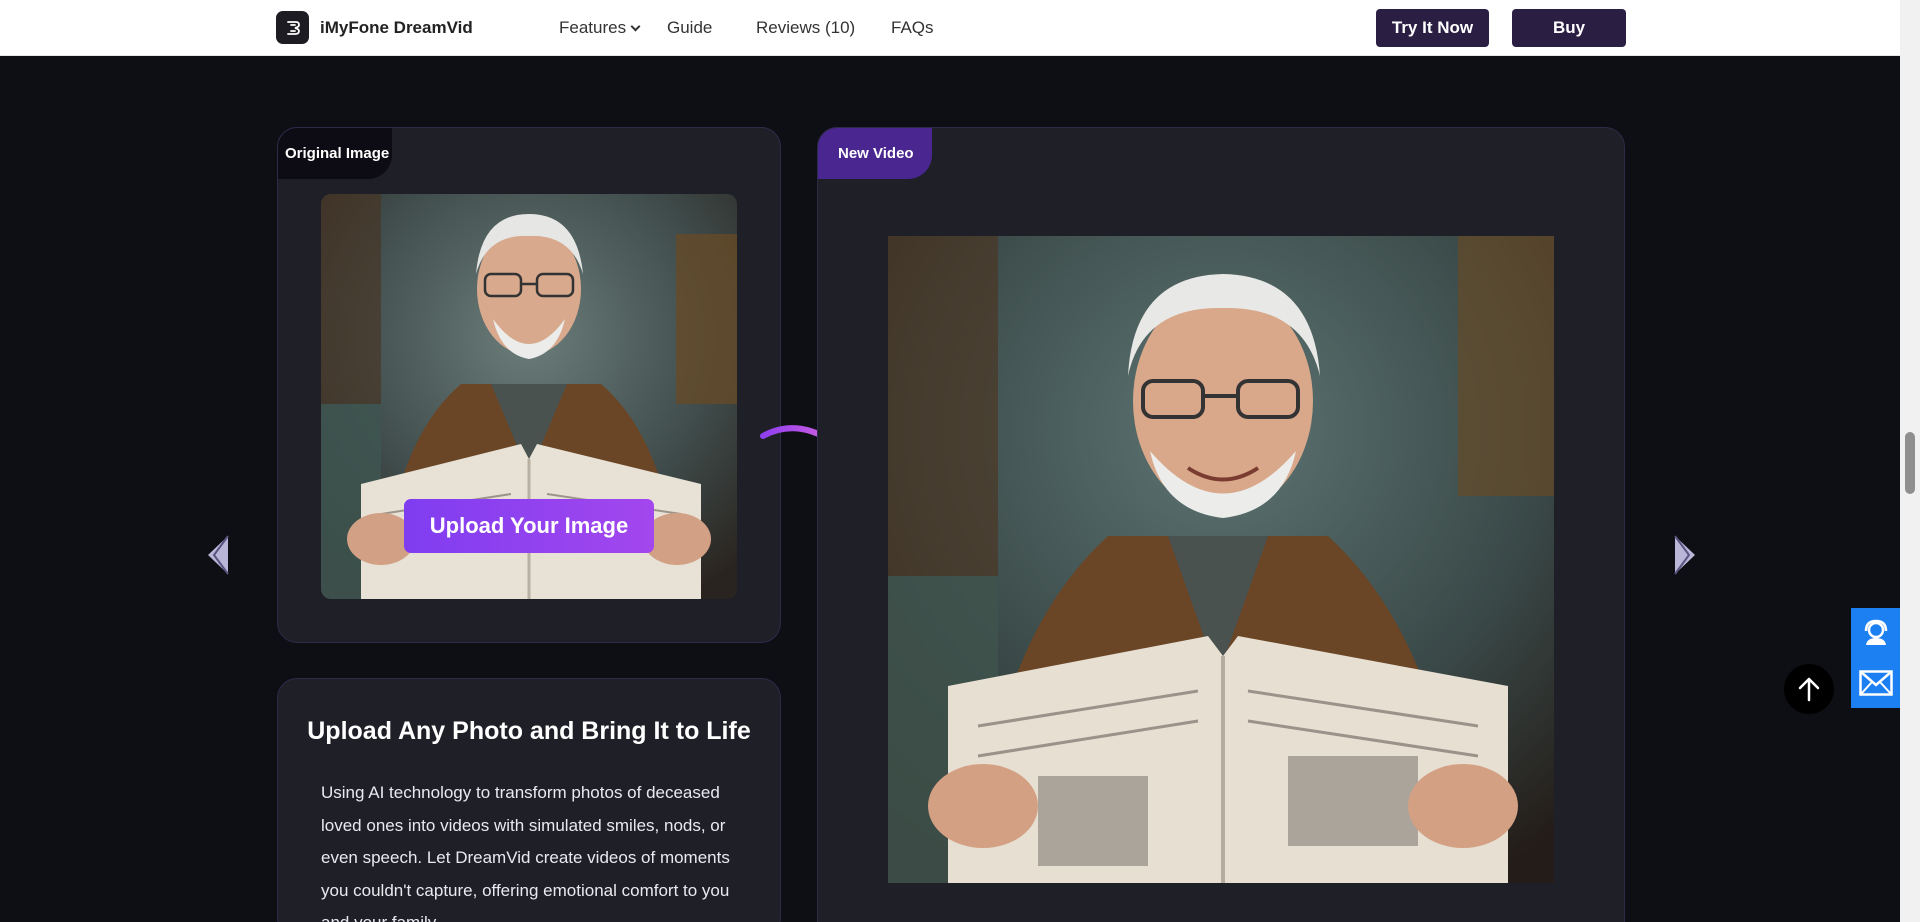 Image resolution: width=1920 pixels, height=922 pixels. What do you see at coordinates (912, 28) in the screenshot?
I see `nav-faqs: FAQs` at bounding box center [912, 28].